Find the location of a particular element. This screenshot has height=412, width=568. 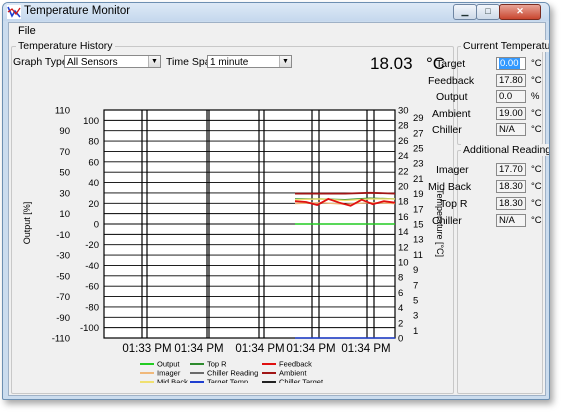

right-tick-outer: 22 is located at coordinates (403, 171).